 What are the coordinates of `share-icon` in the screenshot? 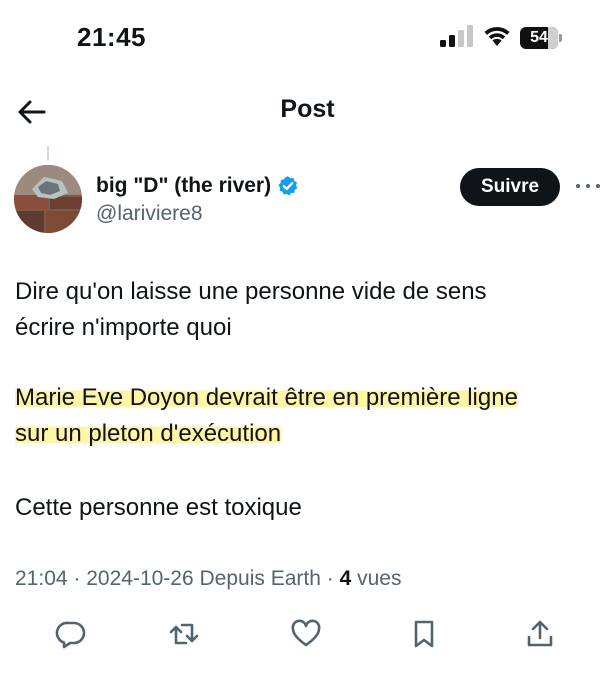 It's located at (540, 633).